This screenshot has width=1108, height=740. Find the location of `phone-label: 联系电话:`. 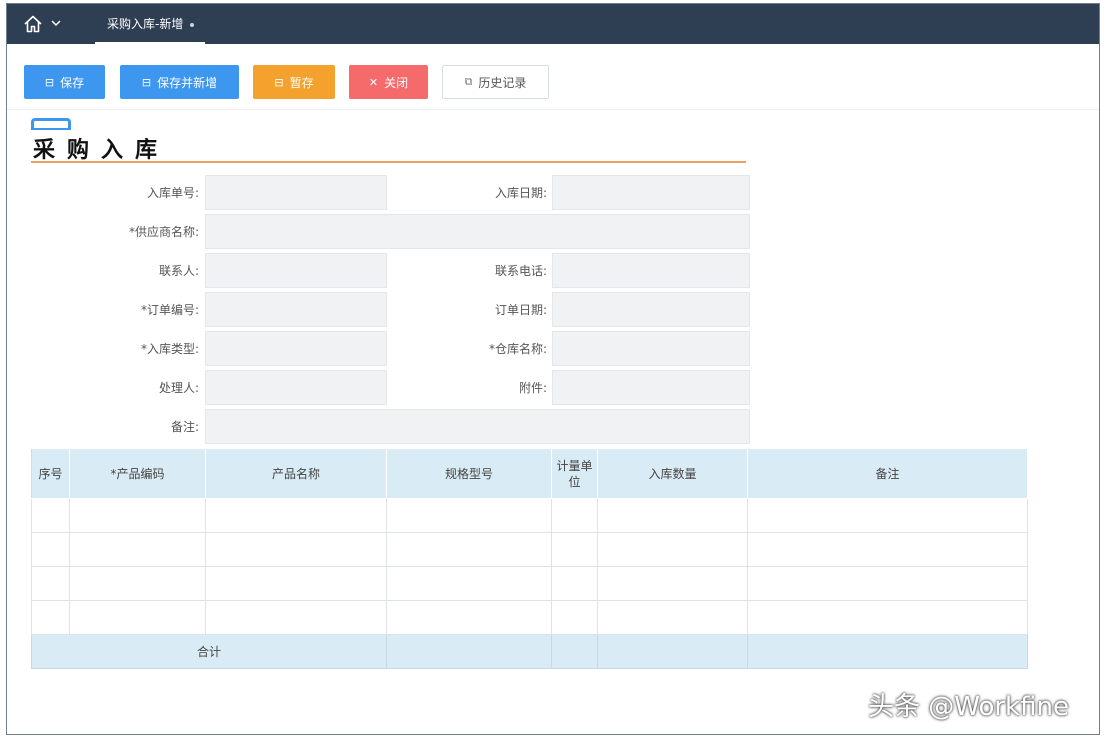

phone-label: 联系电话: is located at coordinates (520, 271).